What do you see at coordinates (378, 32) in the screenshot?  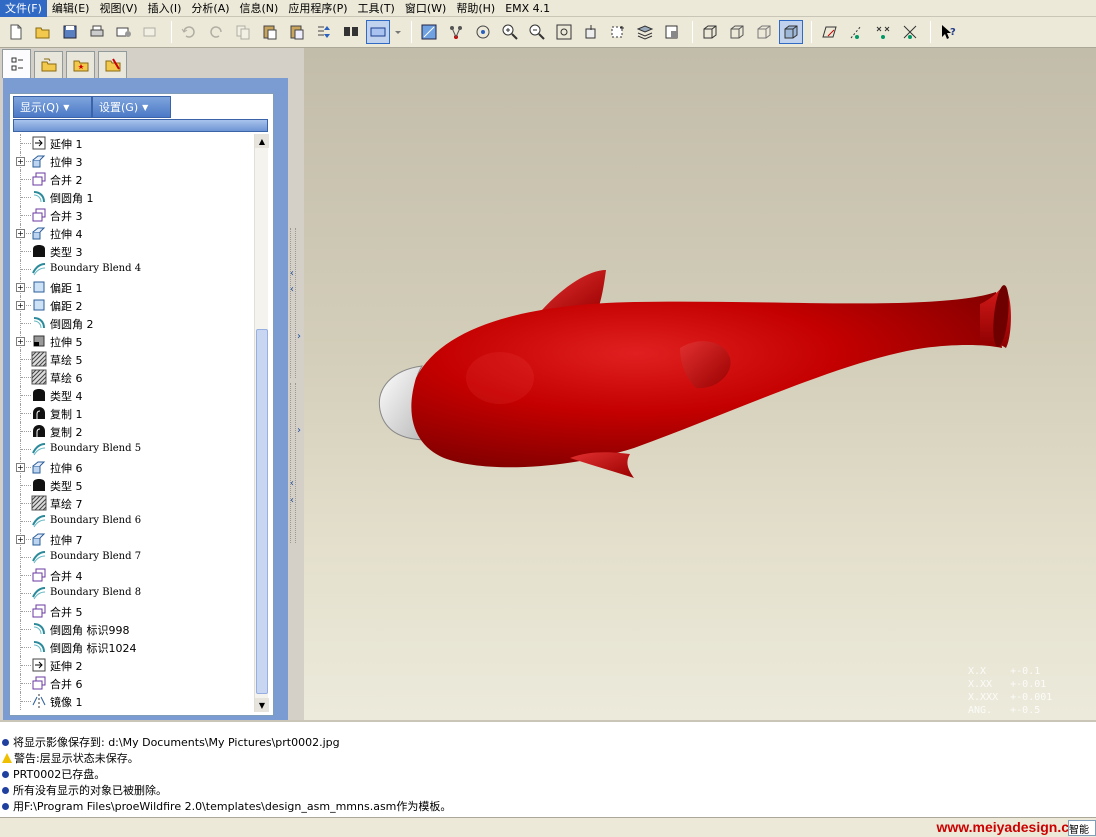 I see `selection-box-icon` at bounding box center [378, 32].